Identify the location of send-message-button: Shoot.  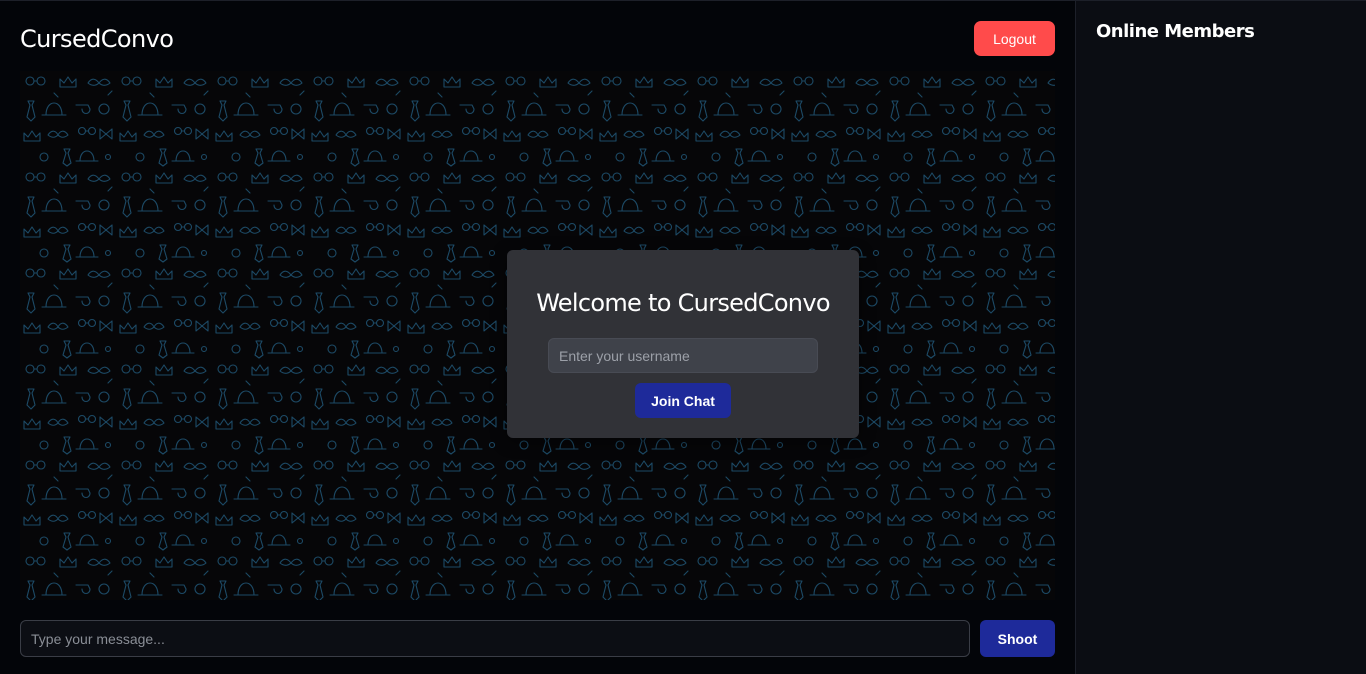
(1017, 638).